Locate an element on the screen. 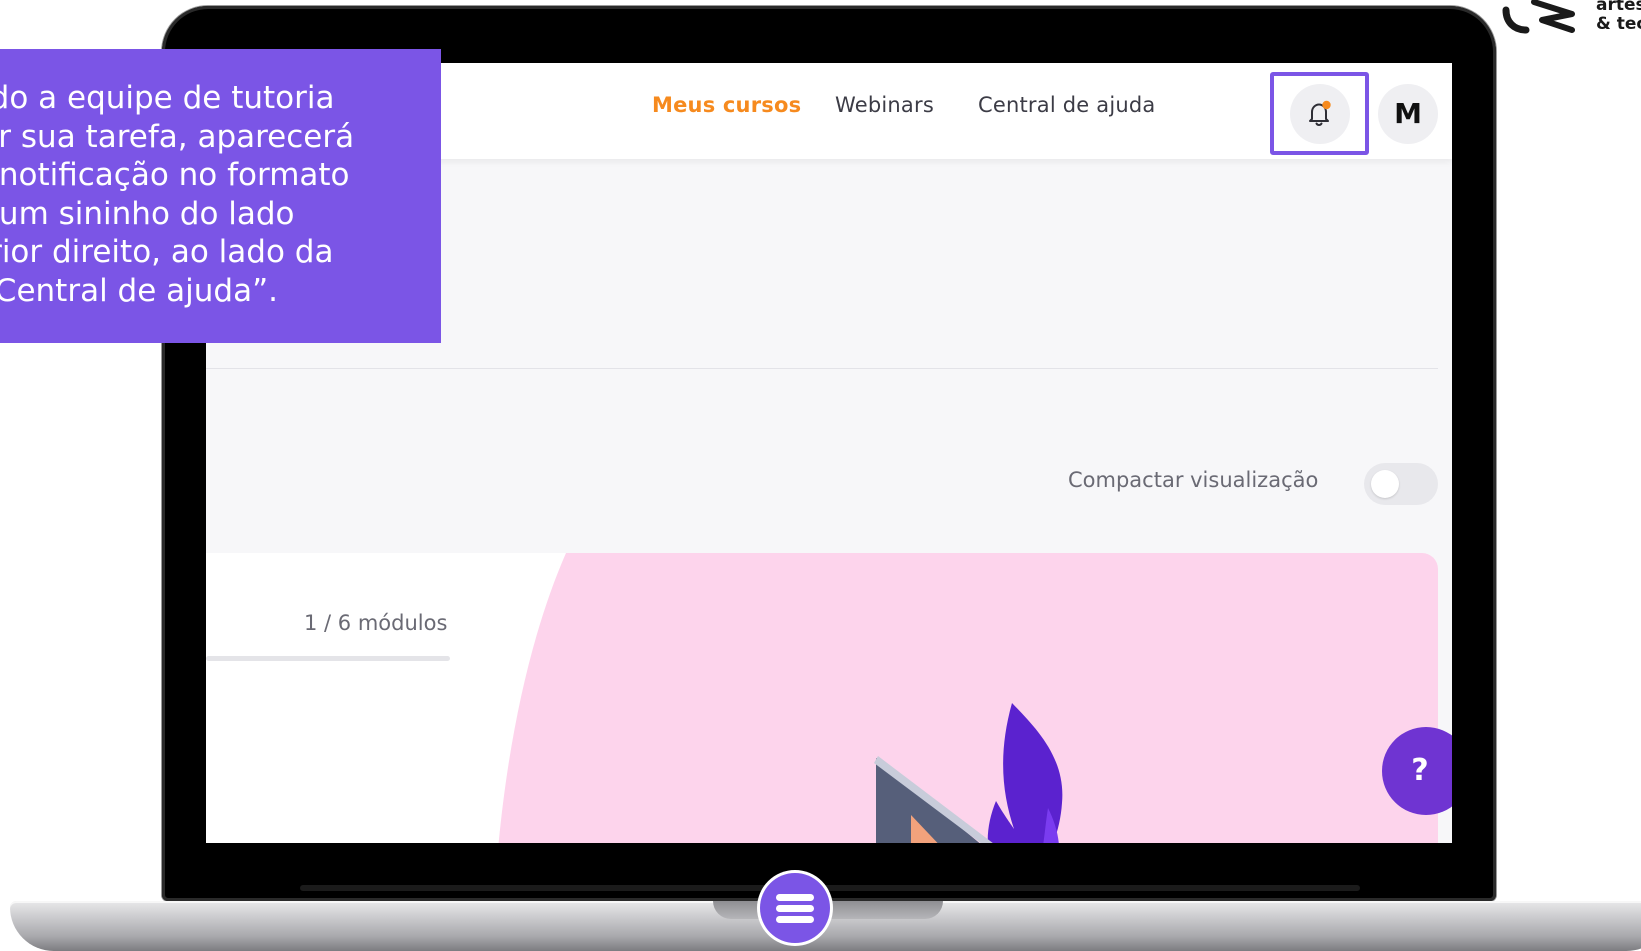 The image size is (1641, 951). brand-logo: artes & tec is located at coordinates (1570, 20).